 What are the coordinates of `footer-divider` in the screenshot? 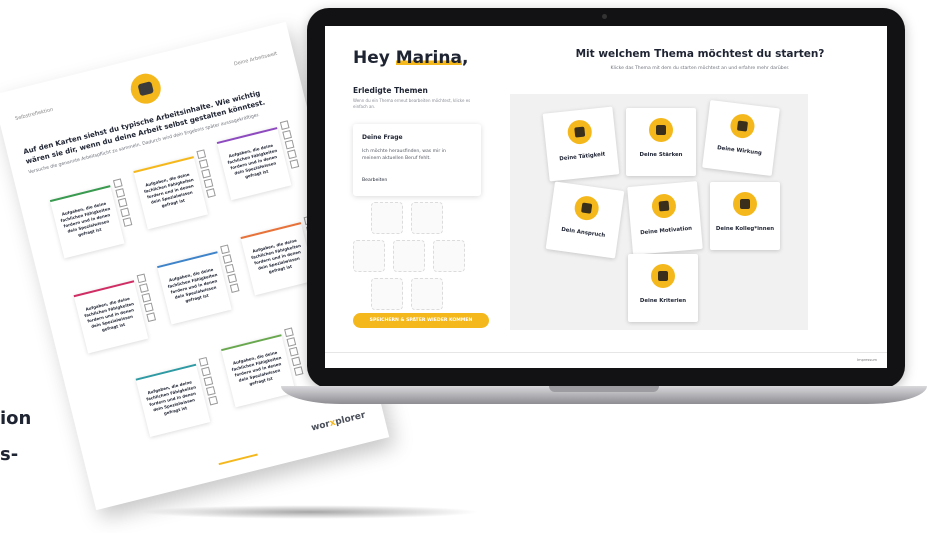 It's located at (606, 352).